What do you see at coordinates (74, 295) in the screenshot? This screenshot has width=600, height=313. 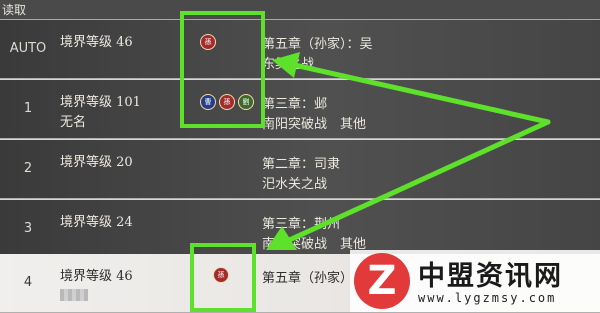 I see `blurred-name` at bounding box center [74, 295].